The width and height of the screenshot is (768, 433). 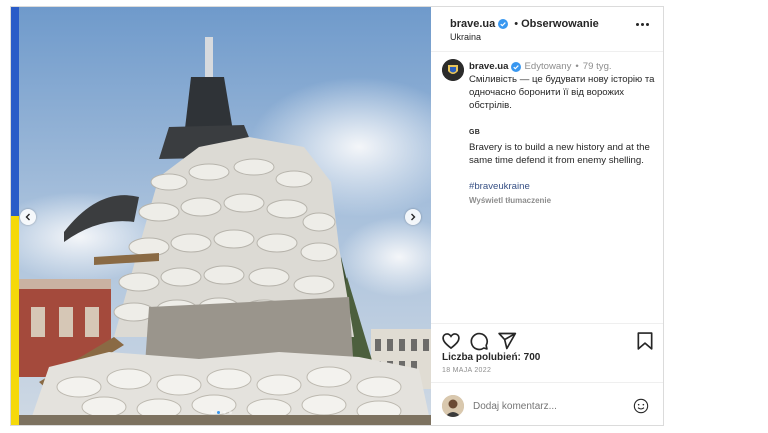 I want to click on bookmark-icon, so click(x=645, y=341).